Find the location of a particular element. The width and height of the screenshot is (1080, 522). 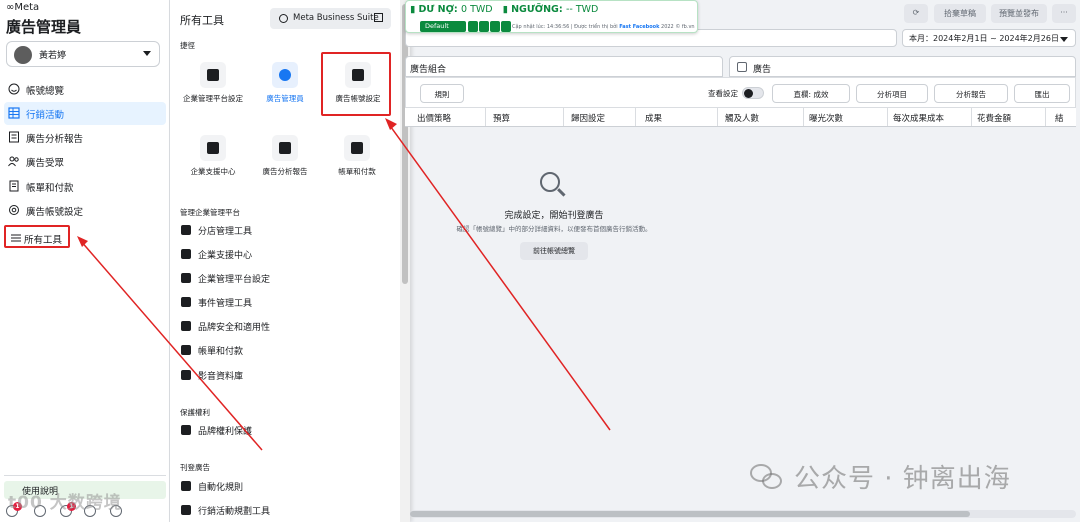

review-publish-button: 預覽並發布 is located at coordinates (1019, 13).